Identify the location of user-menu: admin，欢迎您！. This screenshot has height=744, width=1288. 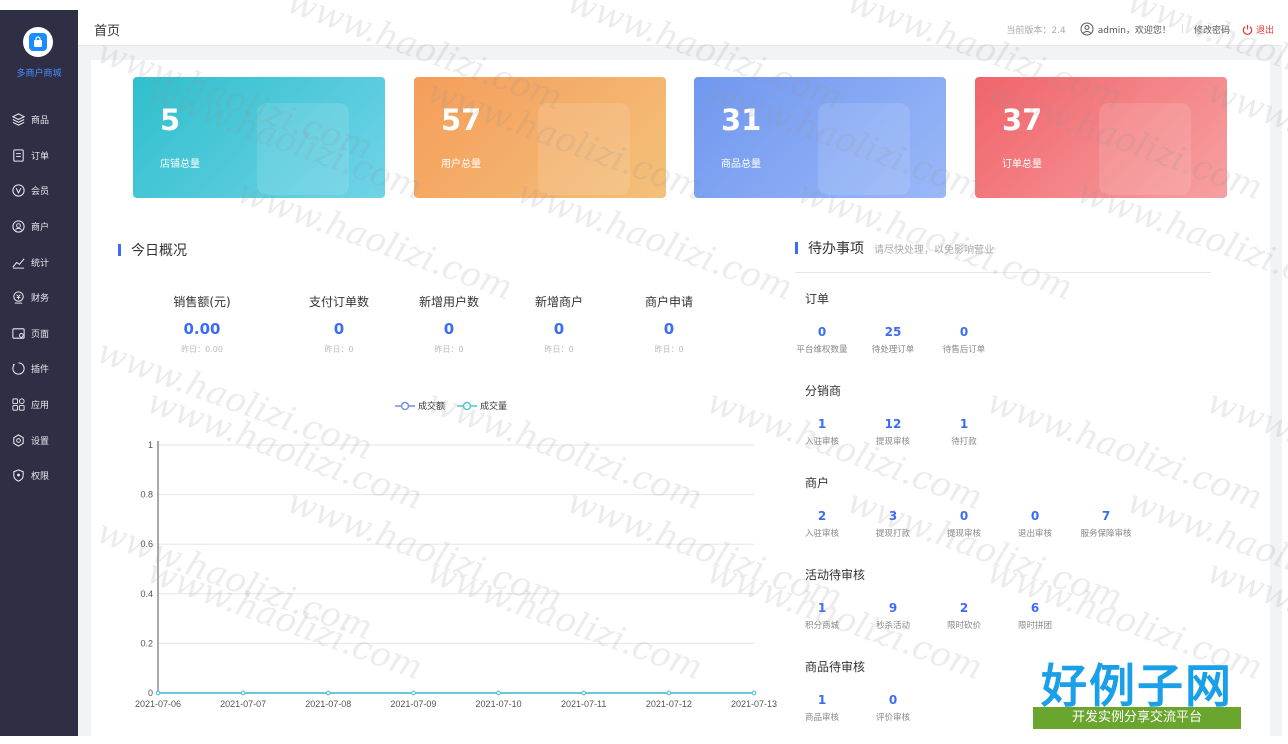
(1125, 29).